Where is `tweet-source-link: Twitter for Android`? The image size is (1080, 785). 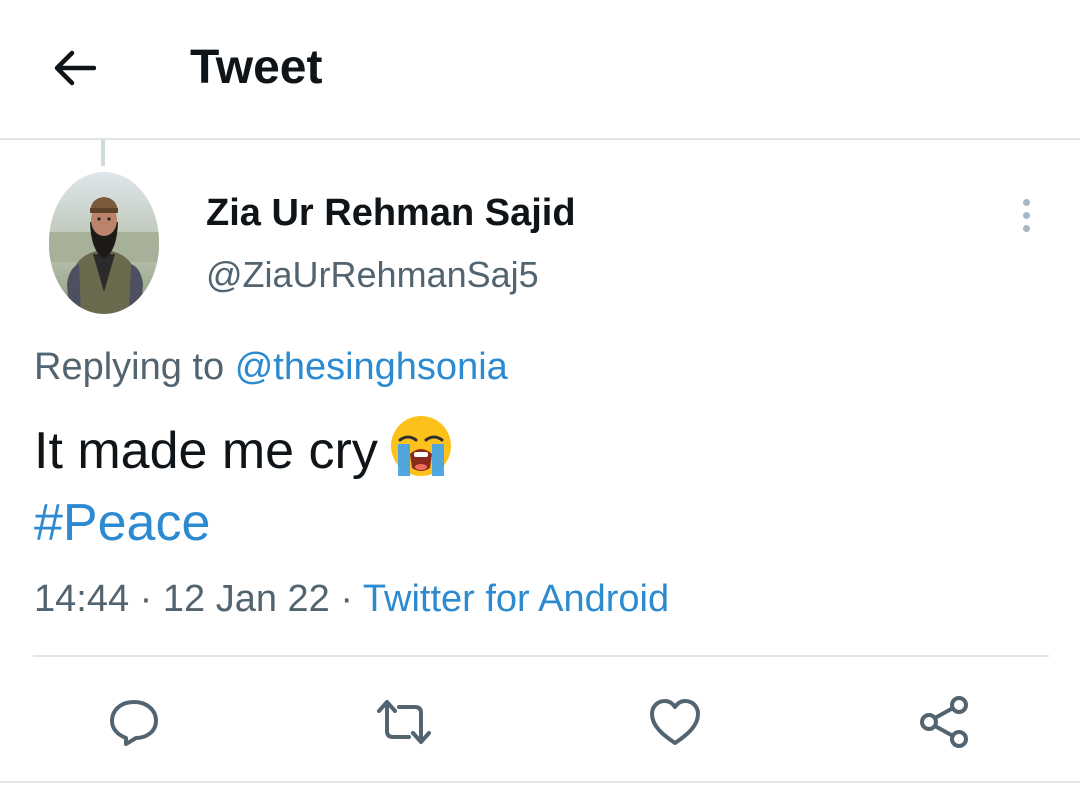
tweet-source-link: Twitter for Android is located at coordinates (516, 599).